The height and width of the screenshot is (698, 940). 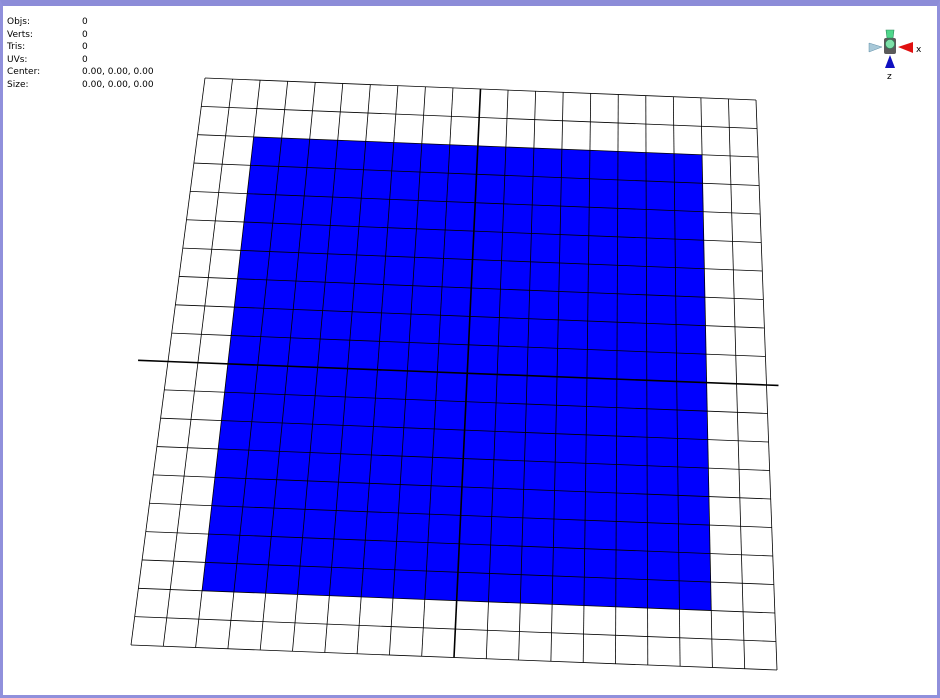 I want to click on grid-axis-extension-left, so click(x=153, y=361).